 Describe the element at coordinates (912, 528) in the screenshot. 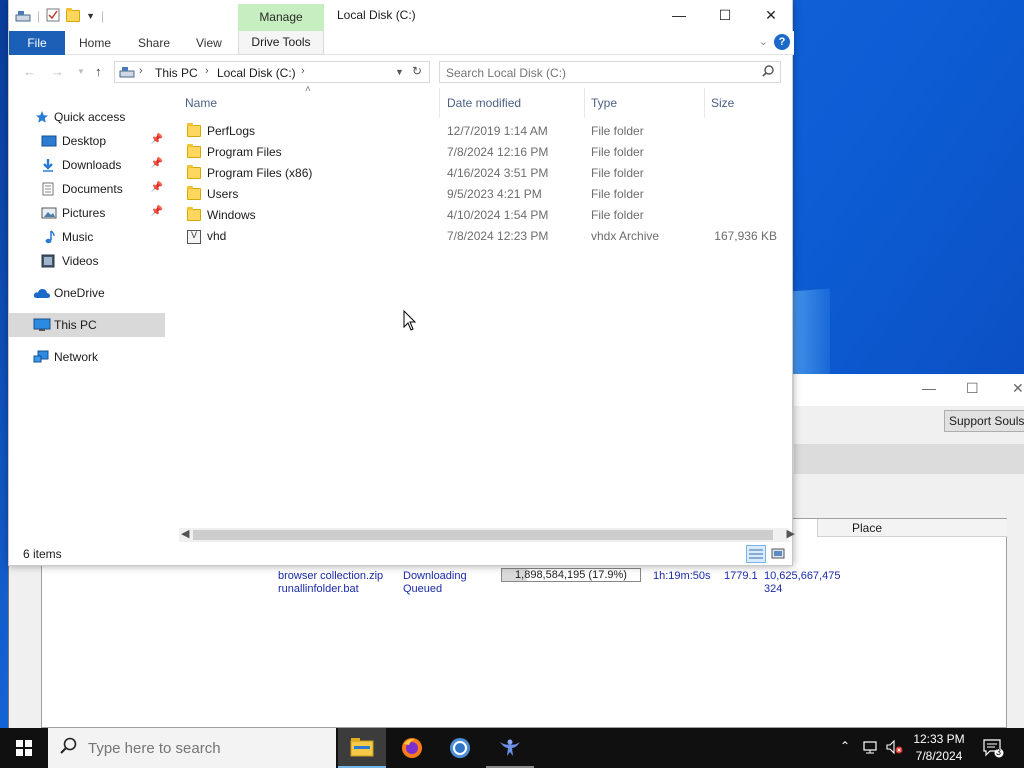

I see `column-header-place: Place` at that location.